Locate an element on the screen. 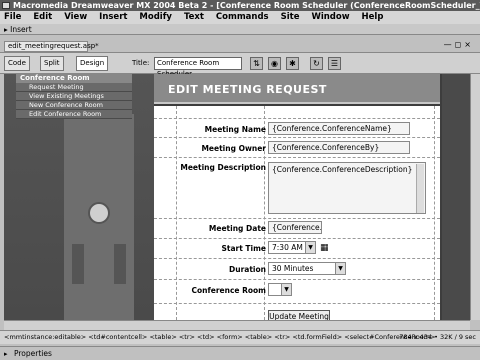  insert-bar: ▸ Insert is located at coordinates (240, 29).